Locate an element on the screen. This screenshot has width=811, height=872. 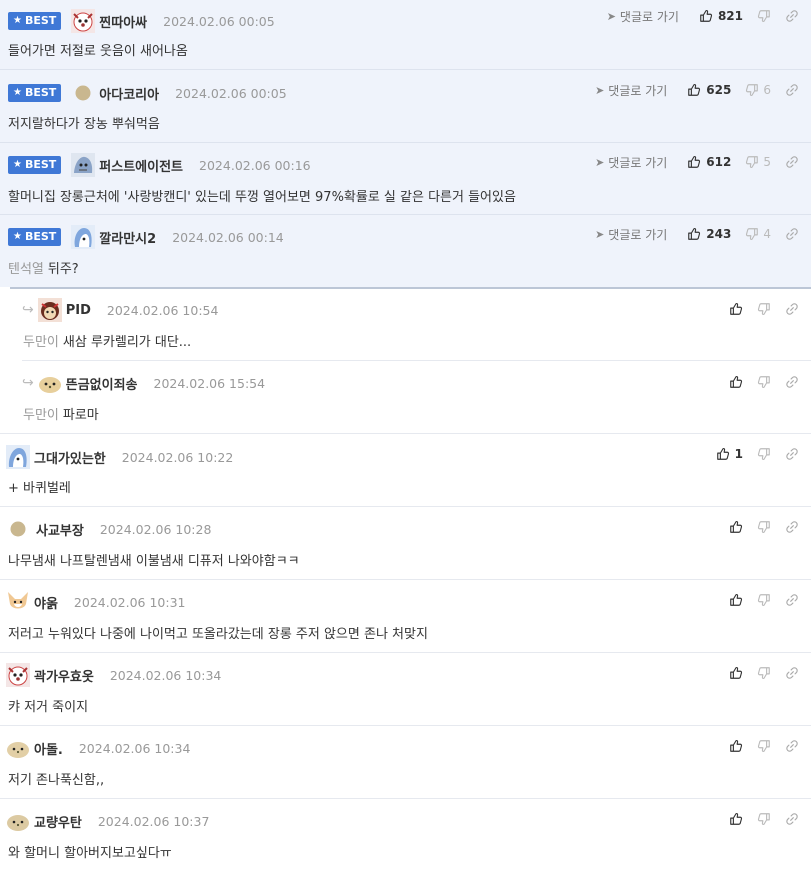
like-count: 243 is located at coordinates (719, 234).